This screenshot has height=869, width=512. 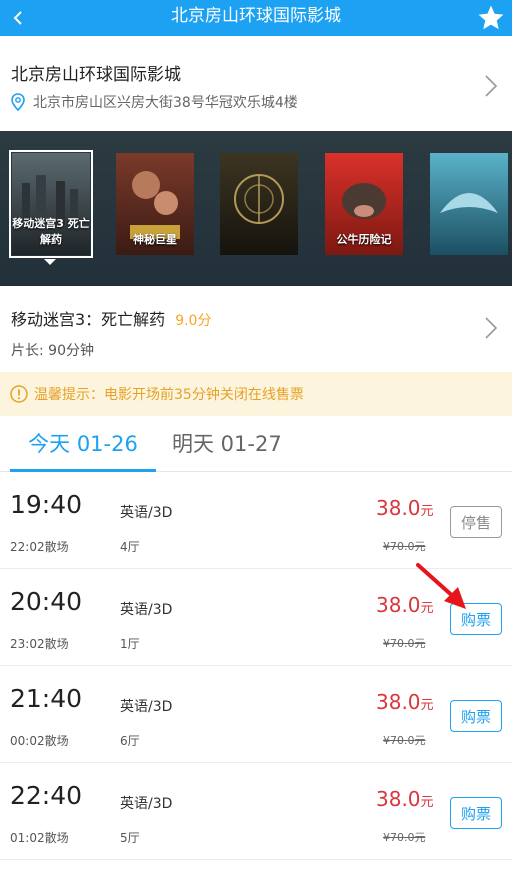 I want to click on poster-title: 神秘巨星, so click(x=155, y=239).